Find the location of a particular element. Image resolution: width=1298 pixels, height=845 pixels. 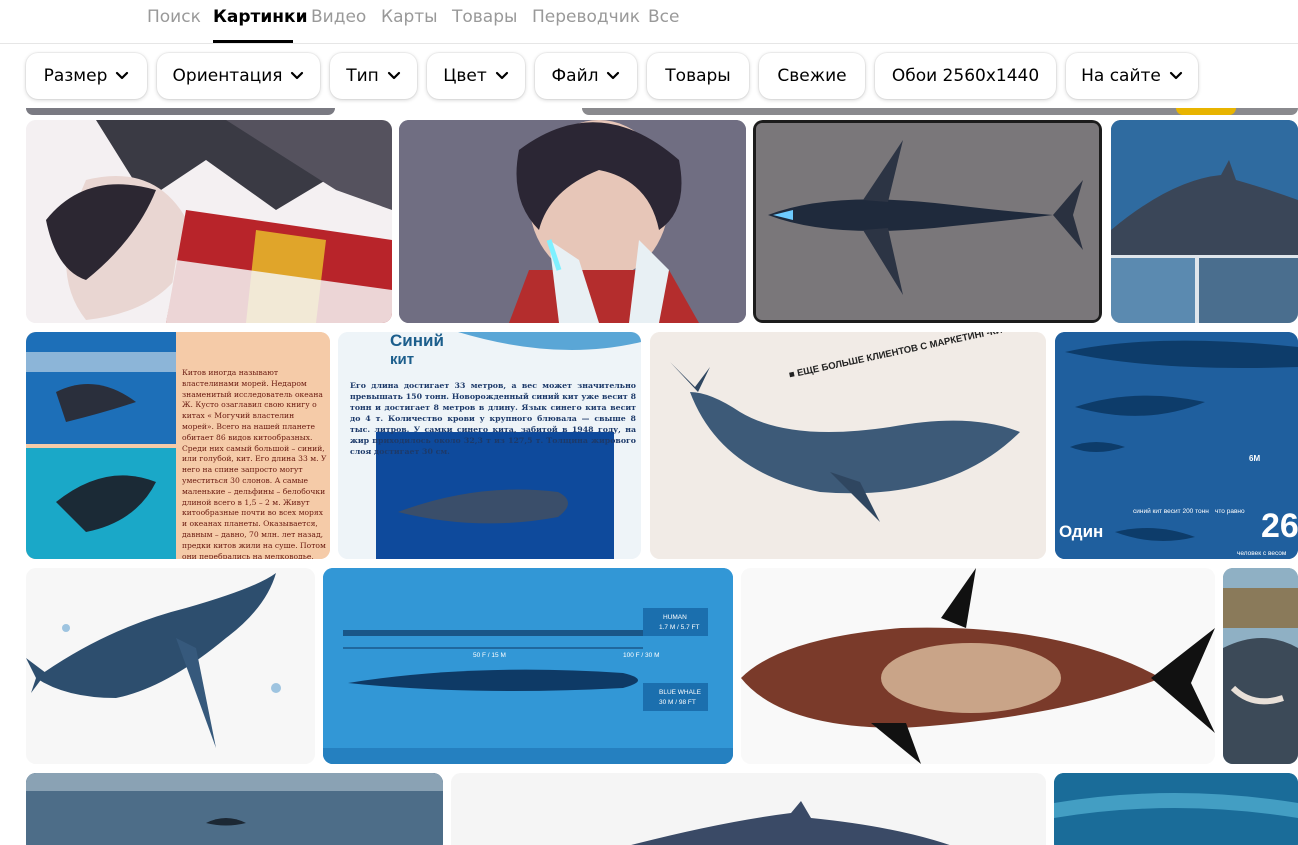

filter-fresh-button: Свежие is located at coordinates (812, 76).